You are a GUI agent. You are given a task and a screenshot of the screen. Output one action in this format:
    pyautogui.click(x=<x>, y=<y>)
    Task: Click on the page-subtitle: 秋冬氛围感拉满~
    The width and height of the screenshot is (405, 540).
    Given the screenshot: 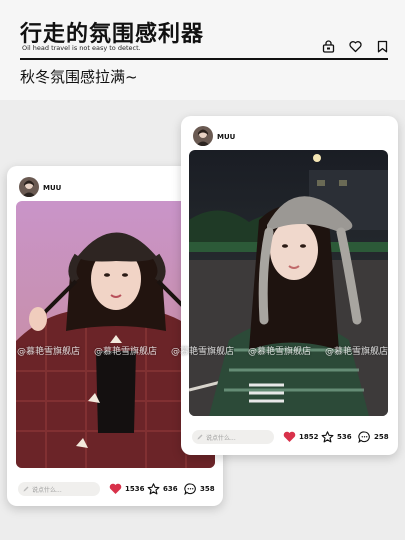 What is the action you would take?
    pyautogui.click(x=79, y=77)
    